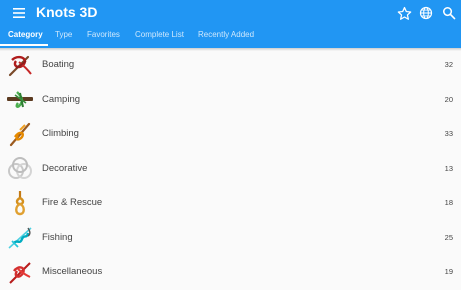 Image resolution: width=461 pixels, height=290 pixels. What do you see at coordinates (72, 202) in the screenshot?
I see `category-label: Fire & Rescue` at bounding box center [72, 202].